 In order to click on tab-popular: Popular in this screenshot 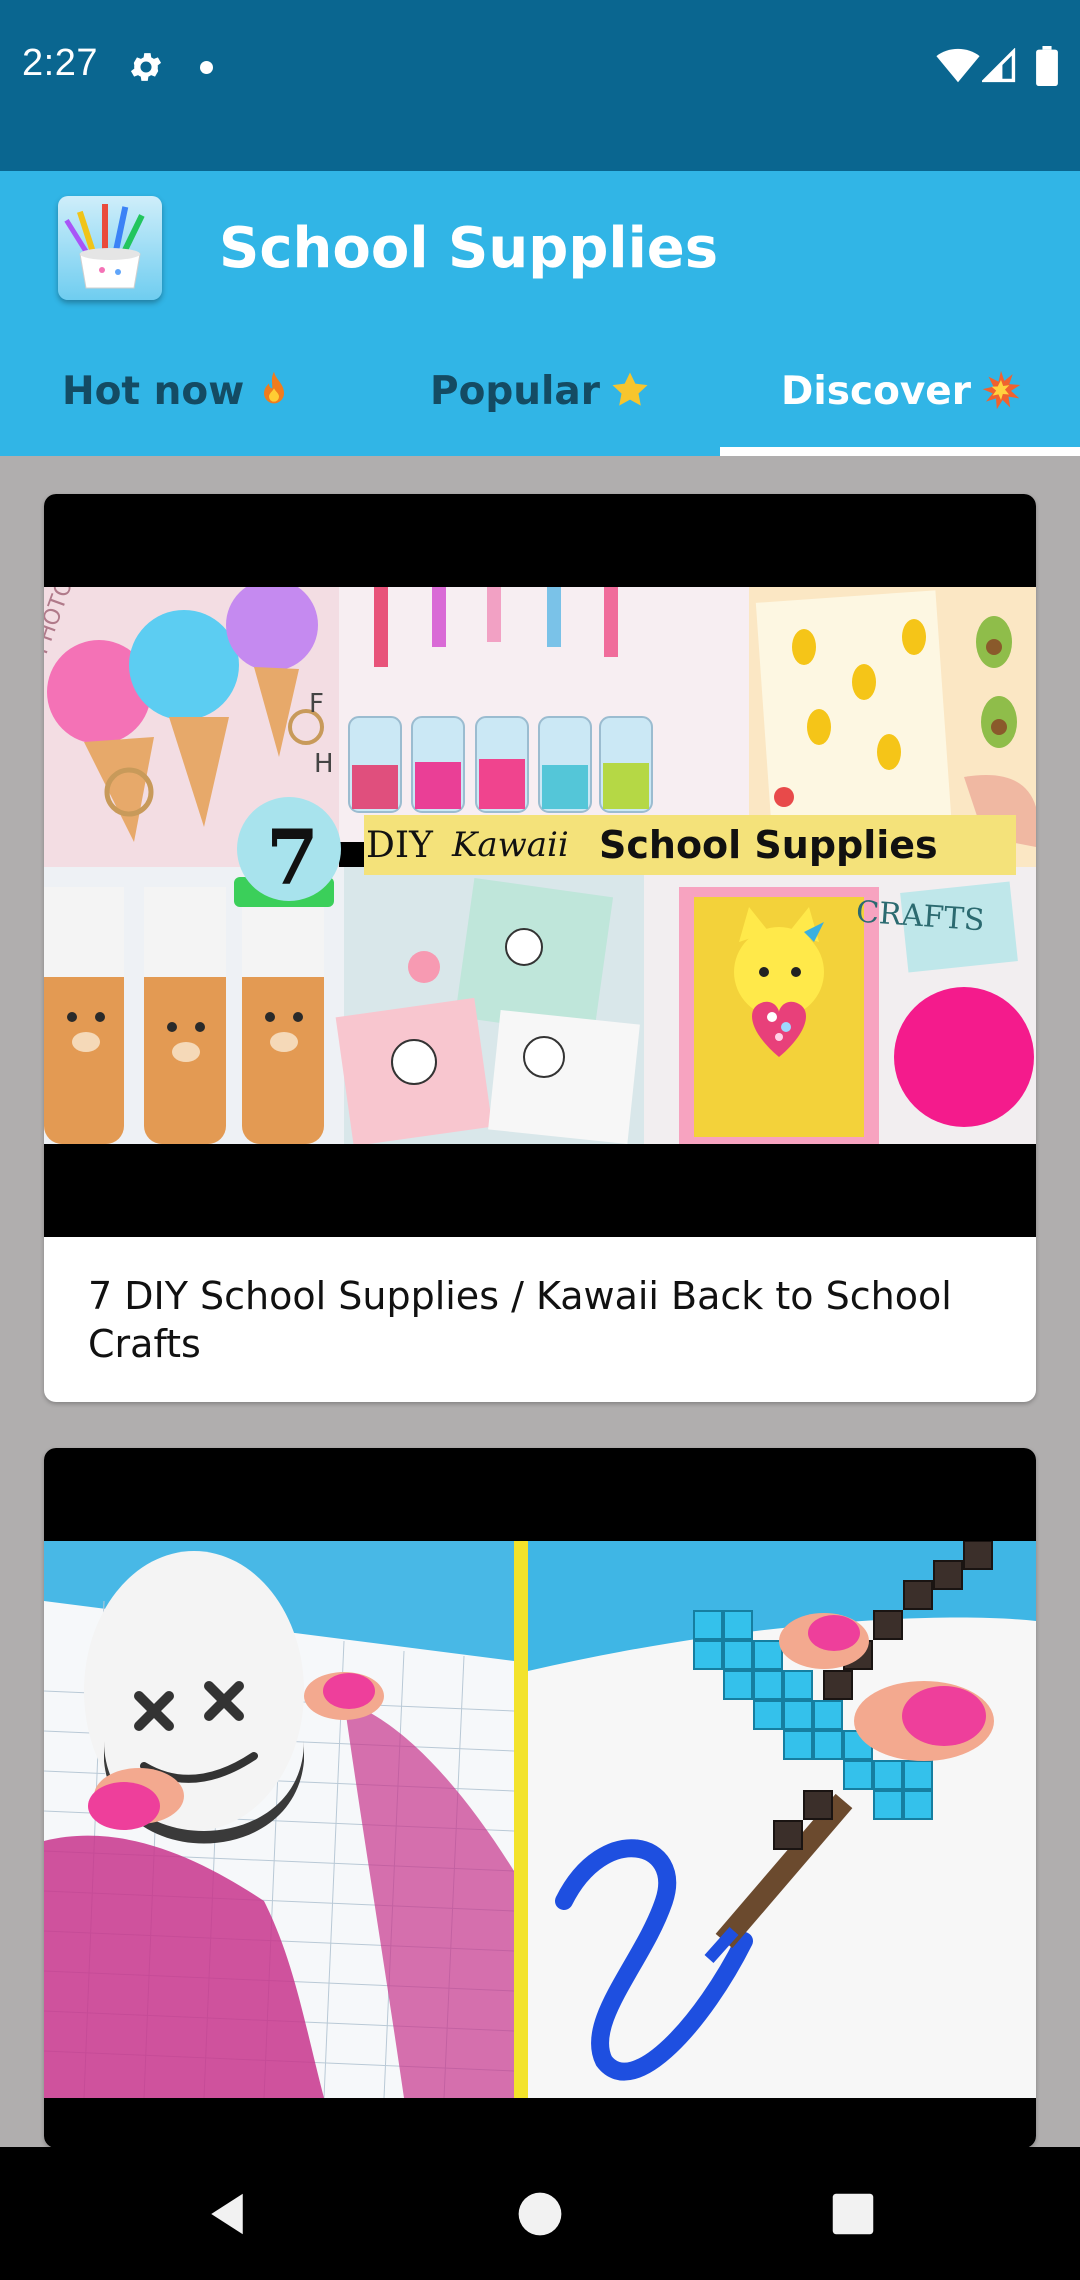, I will do `click(540, 399)`.